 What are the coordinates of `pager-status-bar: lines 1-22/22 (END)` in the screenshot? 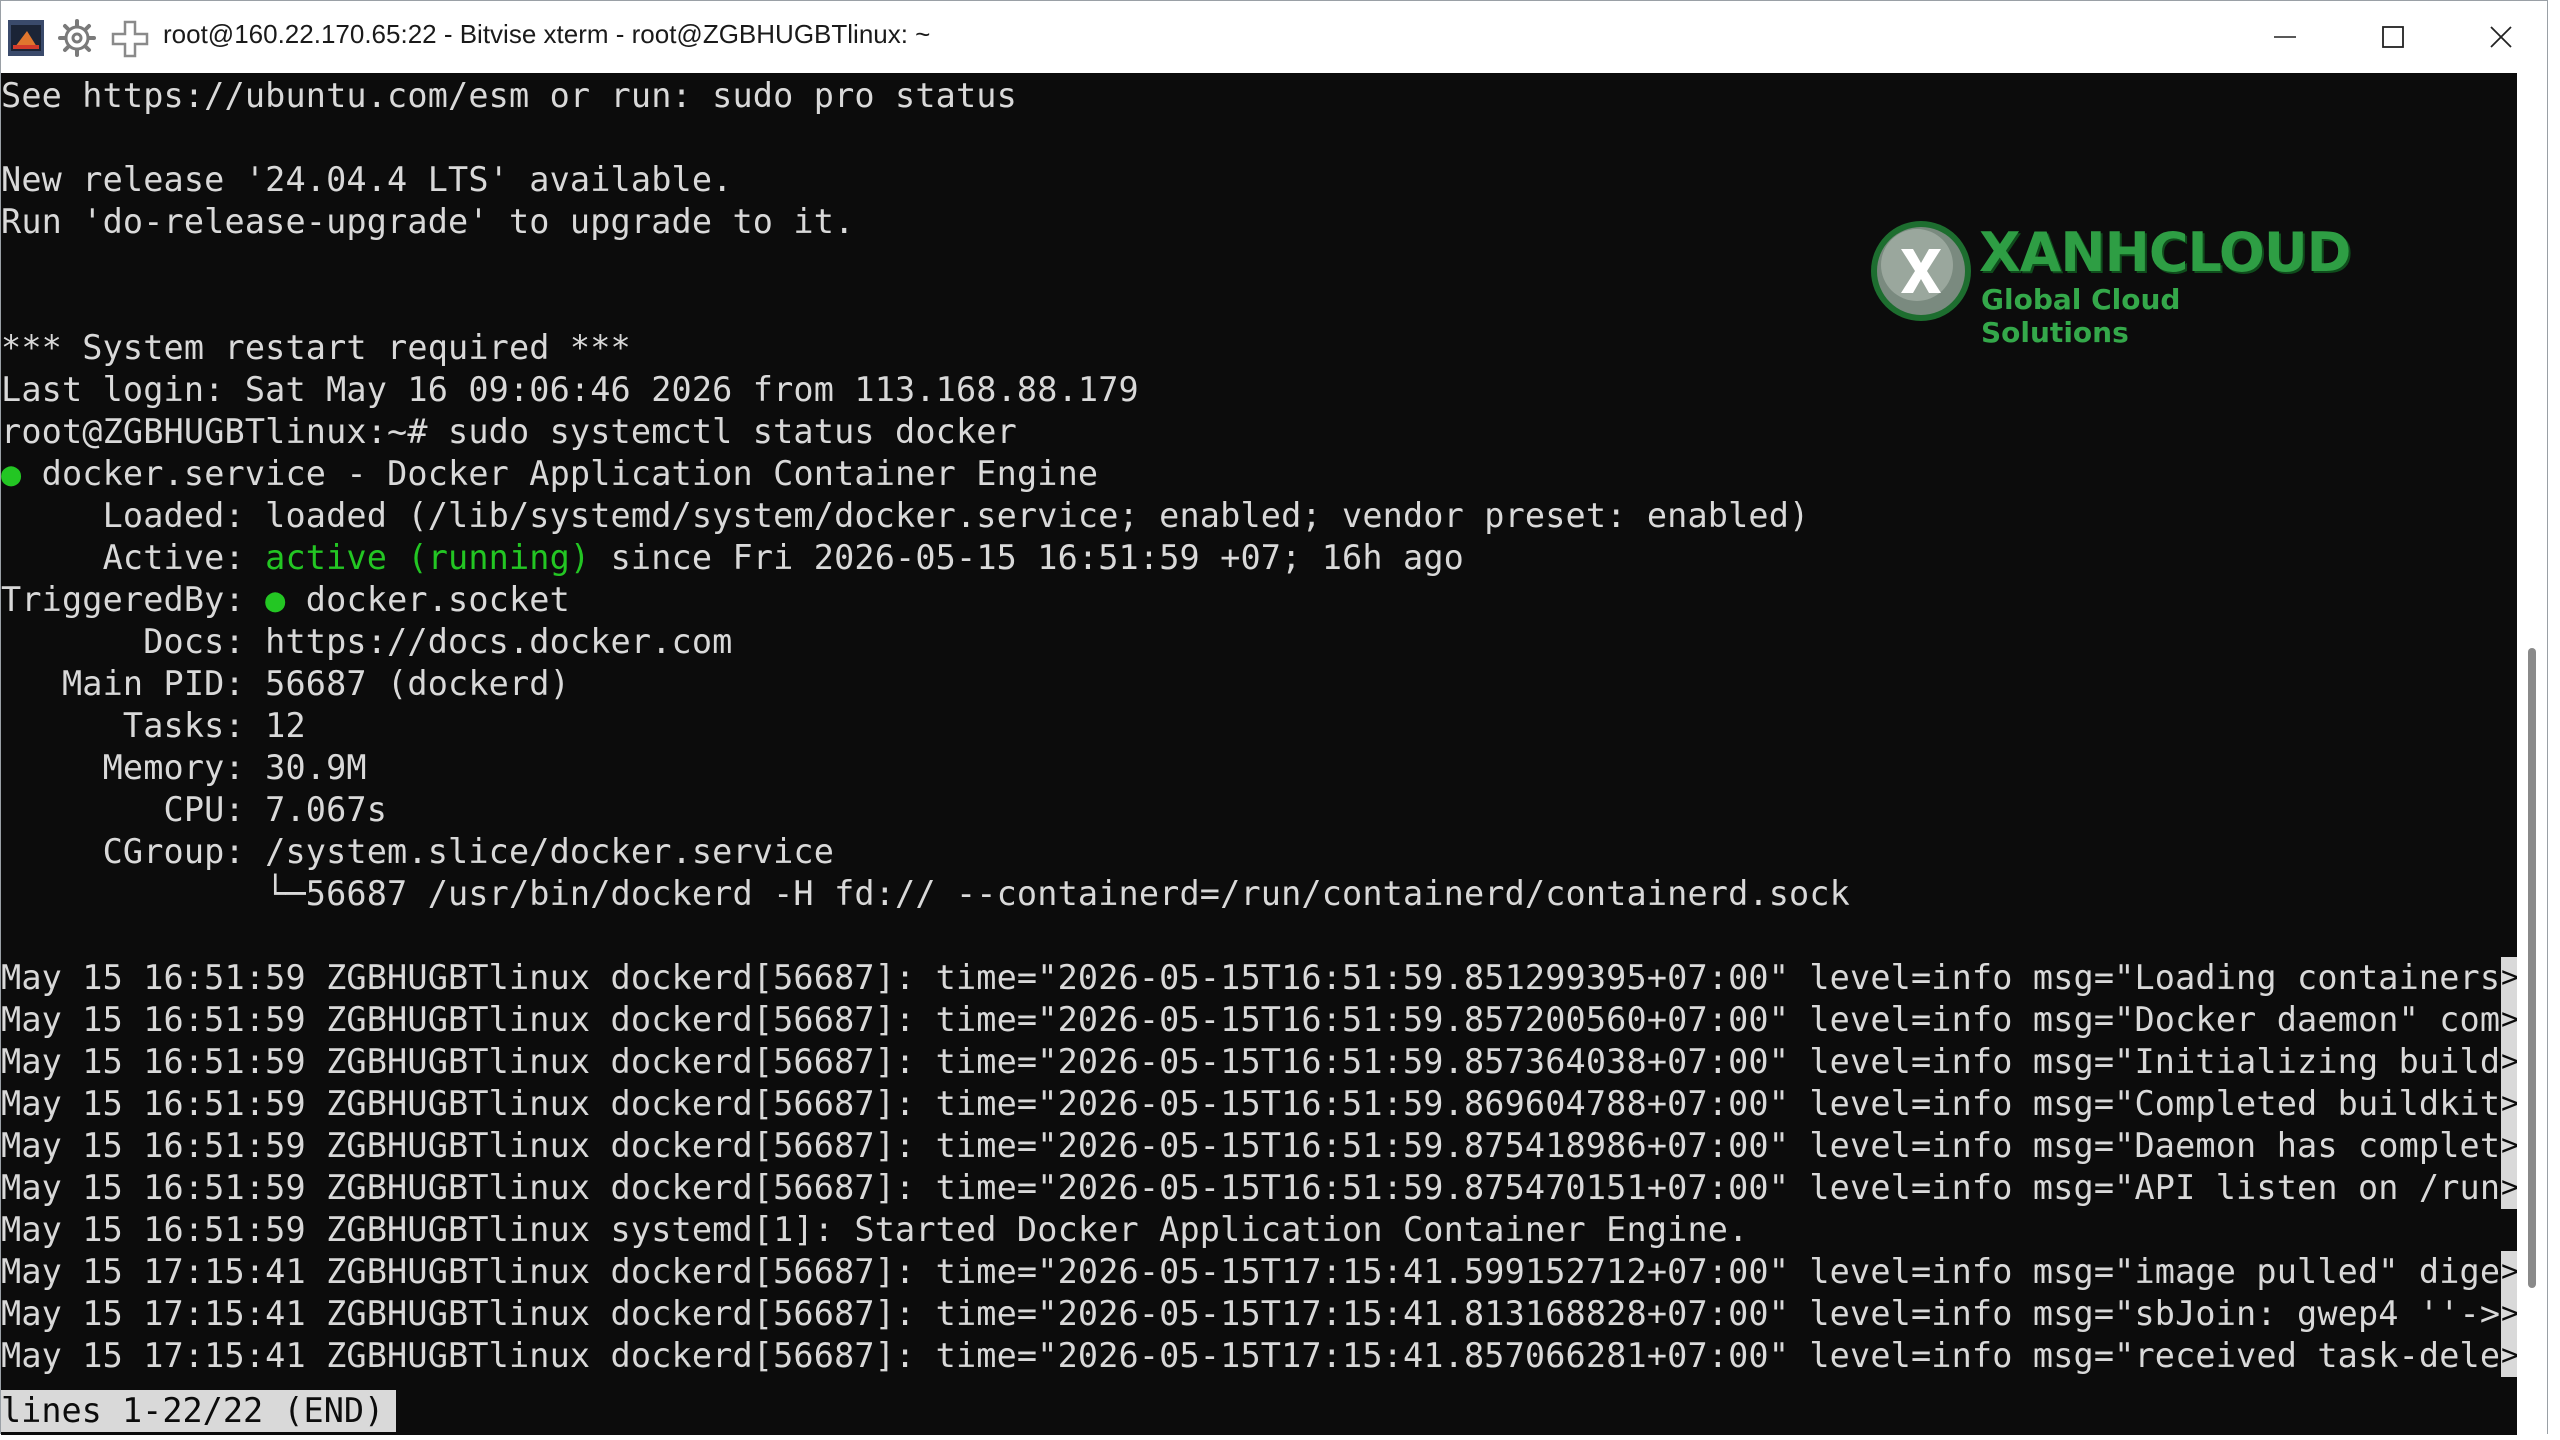 It's located at (199, 1411).